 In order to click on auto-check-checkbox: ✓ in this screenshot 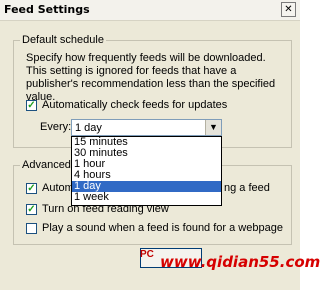, I will do `click(31, 105)`.